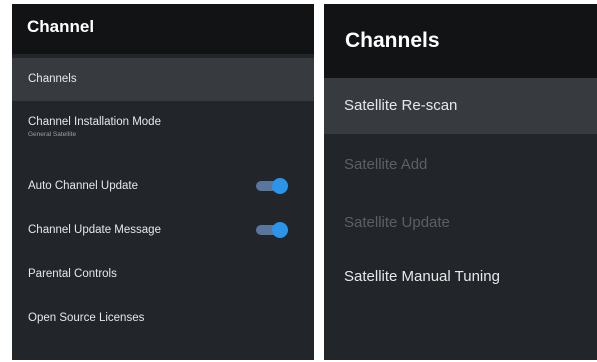 Image resolution: width=597 pixels, height=362 pixels. I want to click on menu-item-open-source-licenses: Open Source Licenses, so click(163, 318).